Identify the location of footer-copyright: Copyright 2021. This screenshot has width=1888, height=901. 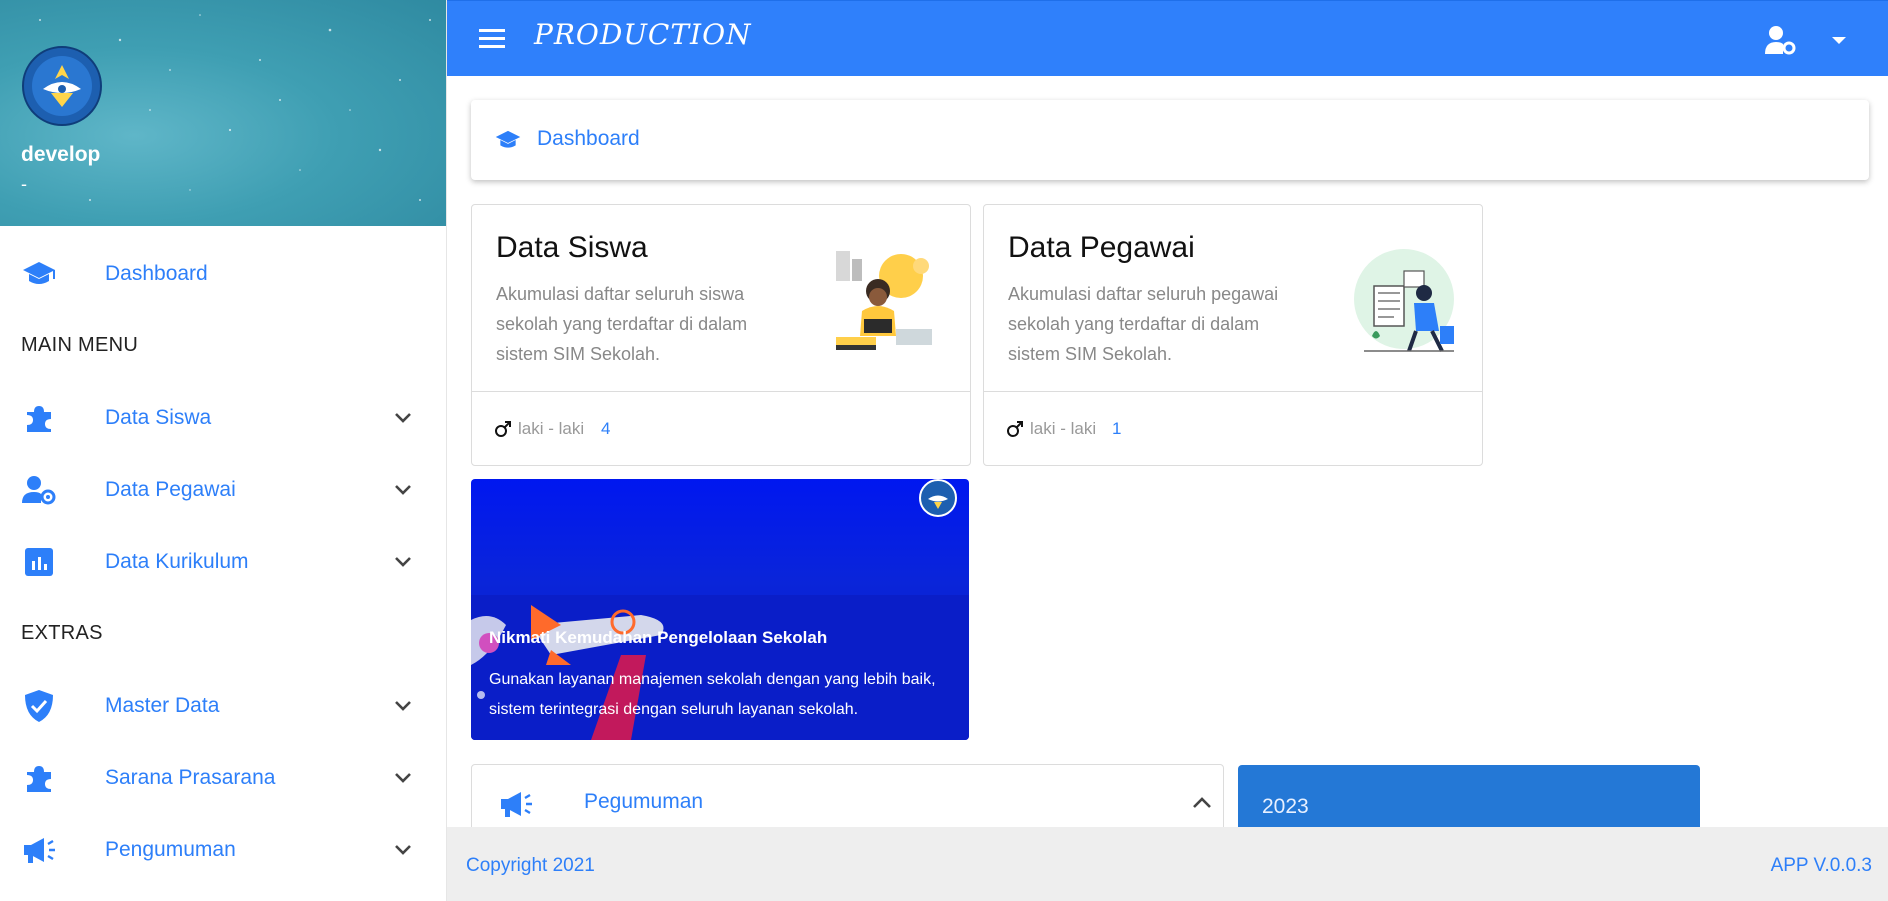
(530, 865).